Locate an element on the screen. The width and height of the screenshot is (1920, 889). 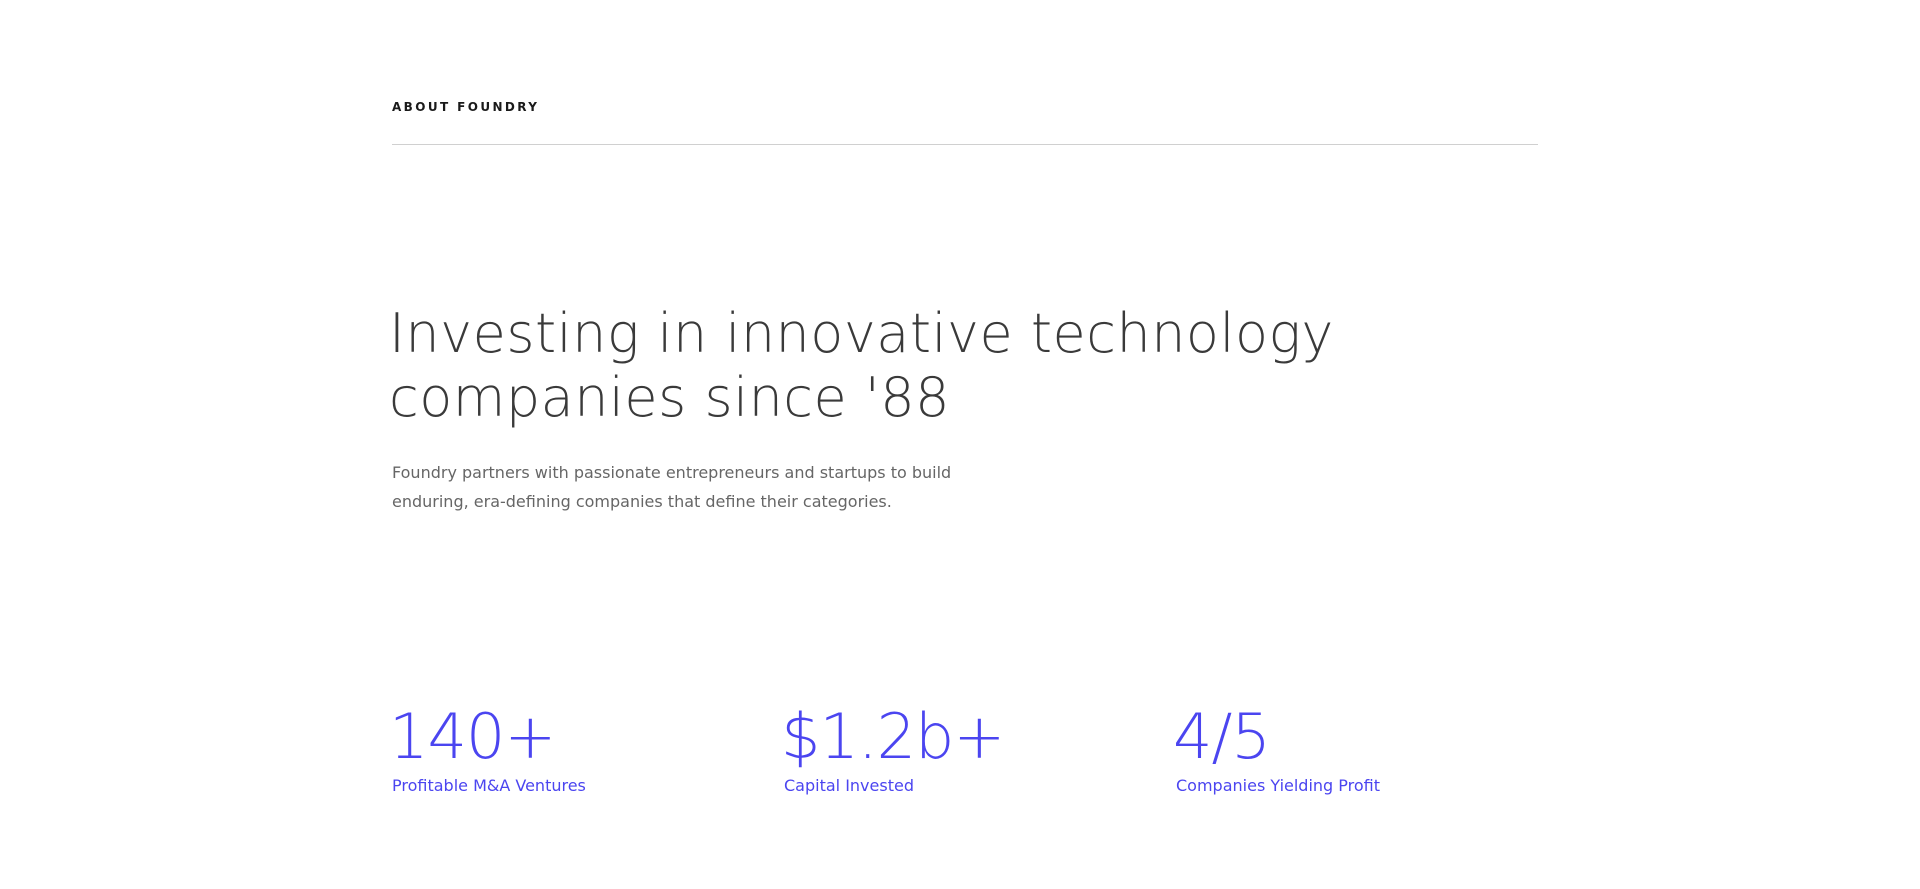
stat-value: 140+ is located at coordinates (472, 736).